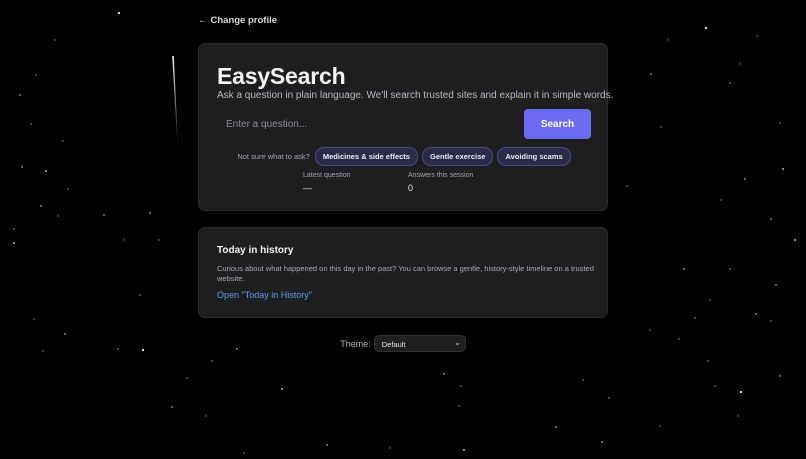 This screenshot has width=806, height=459. Describe the element at coordinates (327, 175) in the screenshot. I see `latest-question-label: Latest question` at that location.